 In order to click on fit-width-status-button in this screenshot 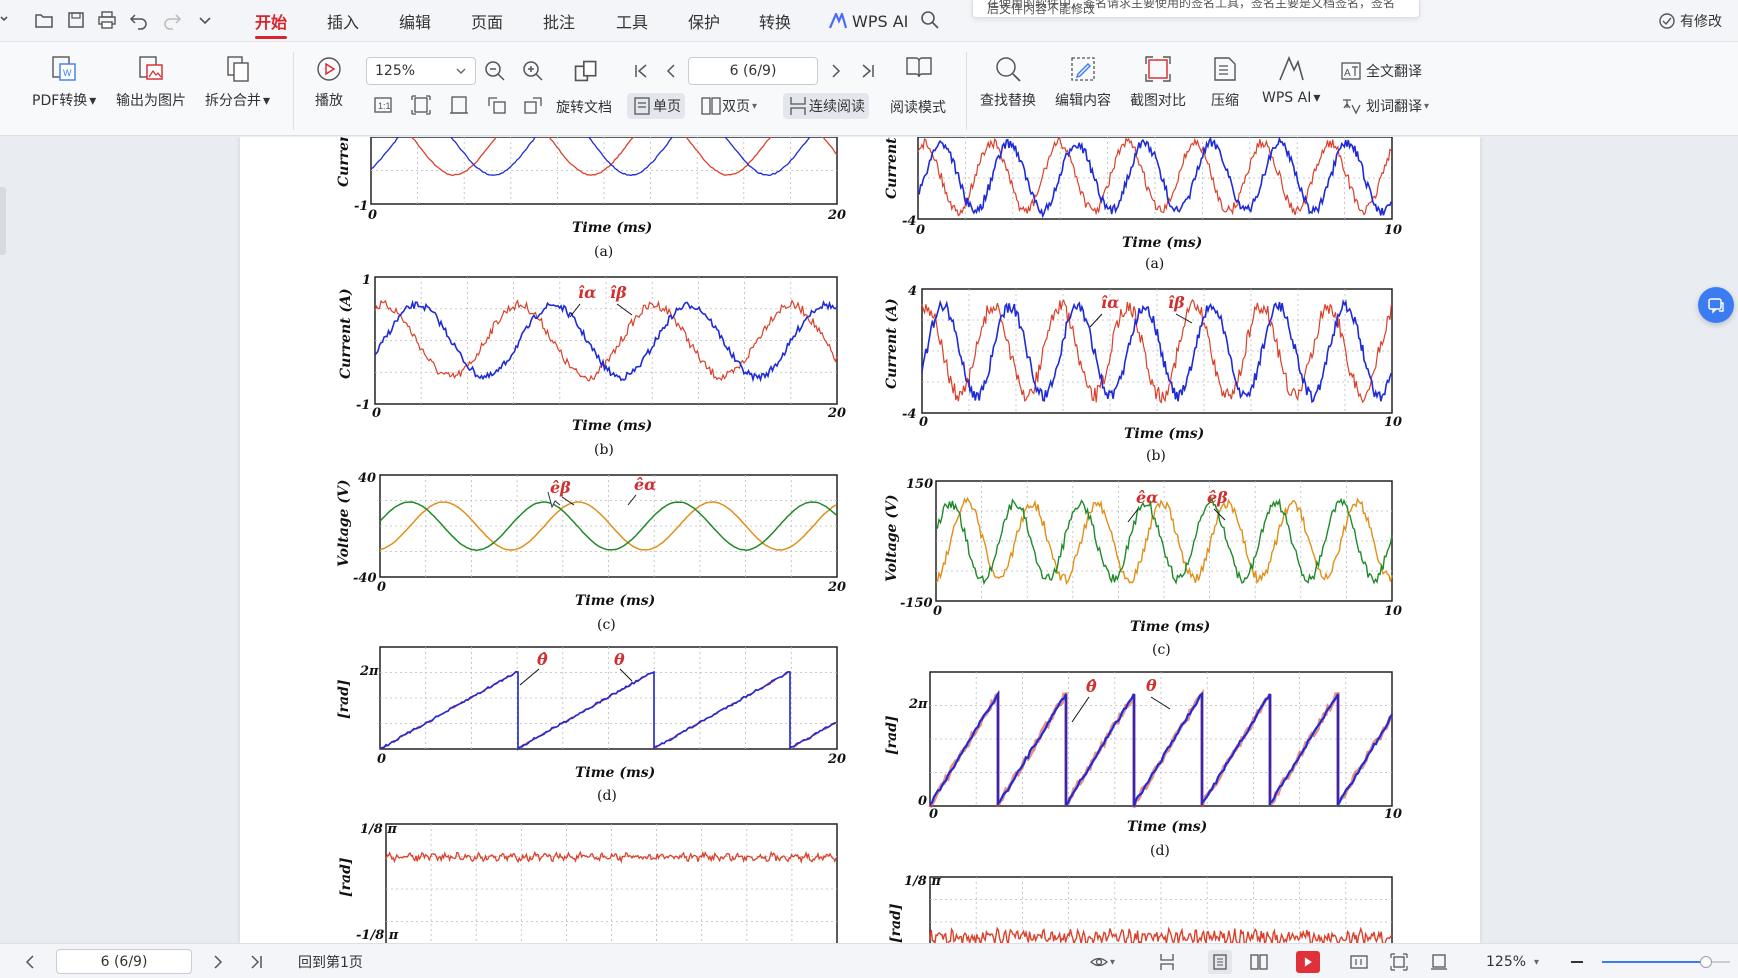, I will do `click(1439, 962)`.